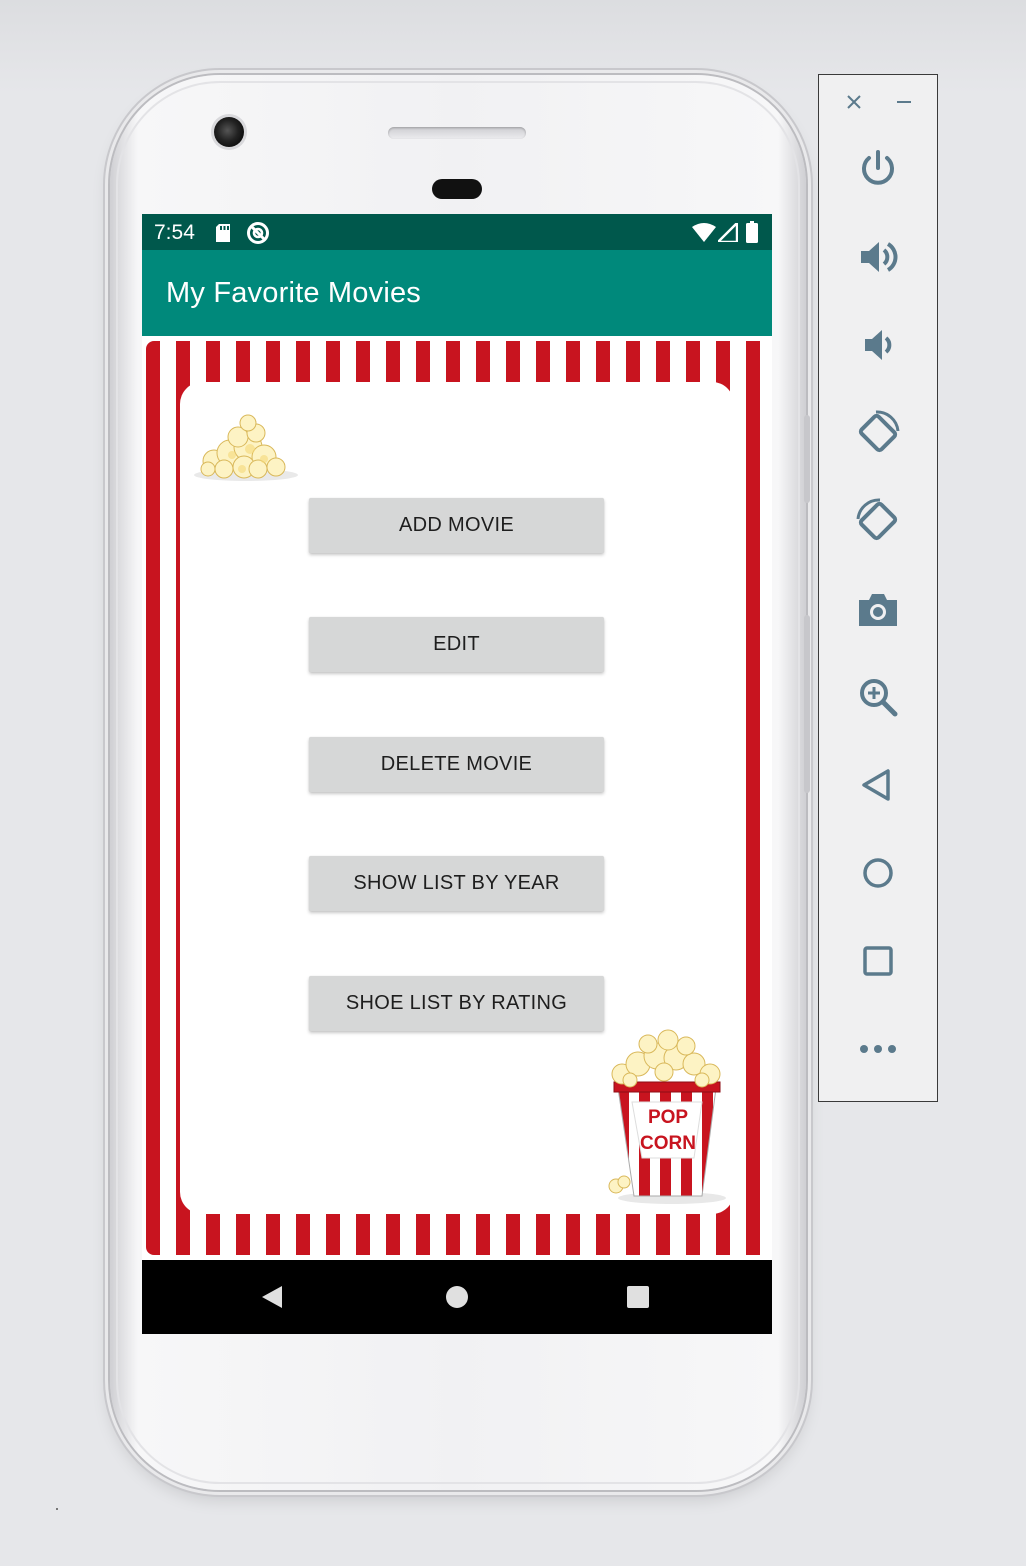 The width and height of the screenshot is (1026, 1566). Describe the element at coordinates (854, 102) in the screenshot. I see `close-icon` at that location.